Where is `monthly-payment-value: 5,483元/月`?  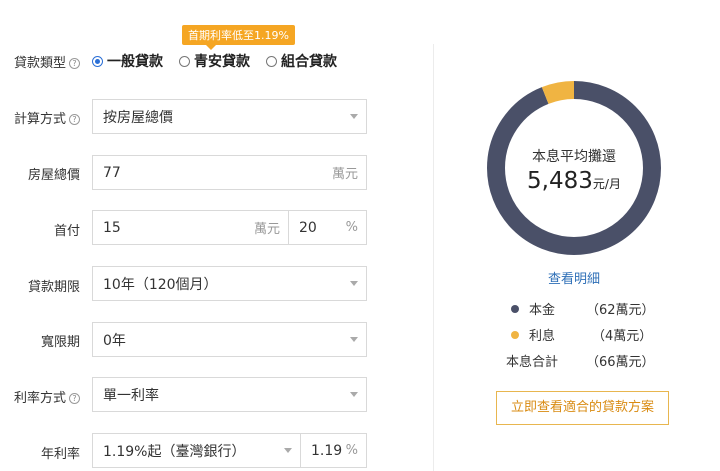 monthly-payment-value: 5,483元/月 is located at coordinates (574, 181).